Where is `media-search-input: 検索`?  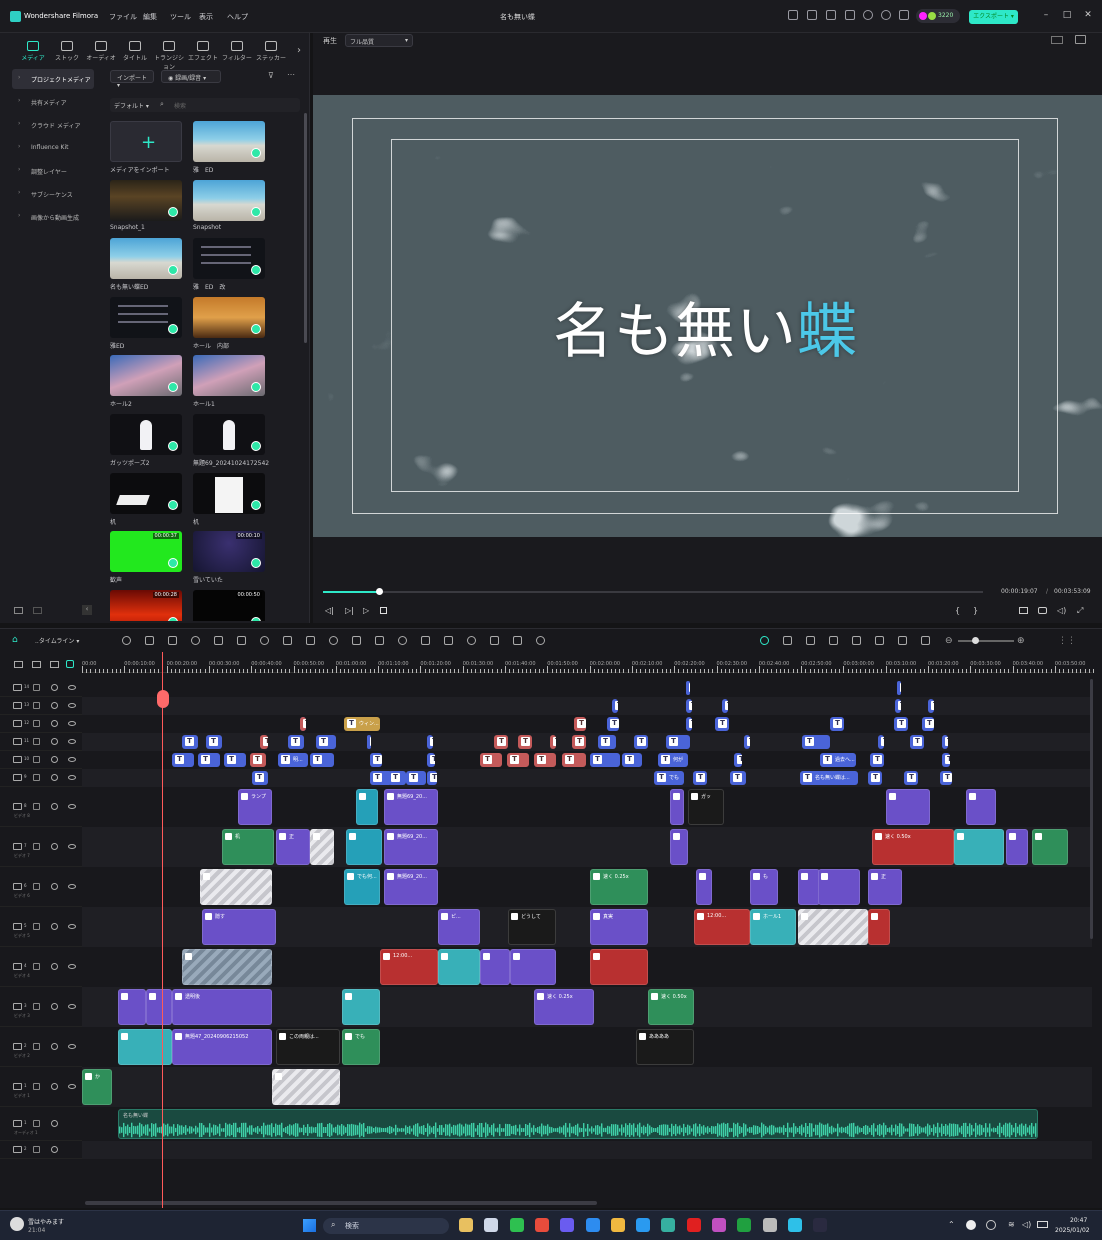 media-search-input: 検索 is located at coordinates (180, 105).